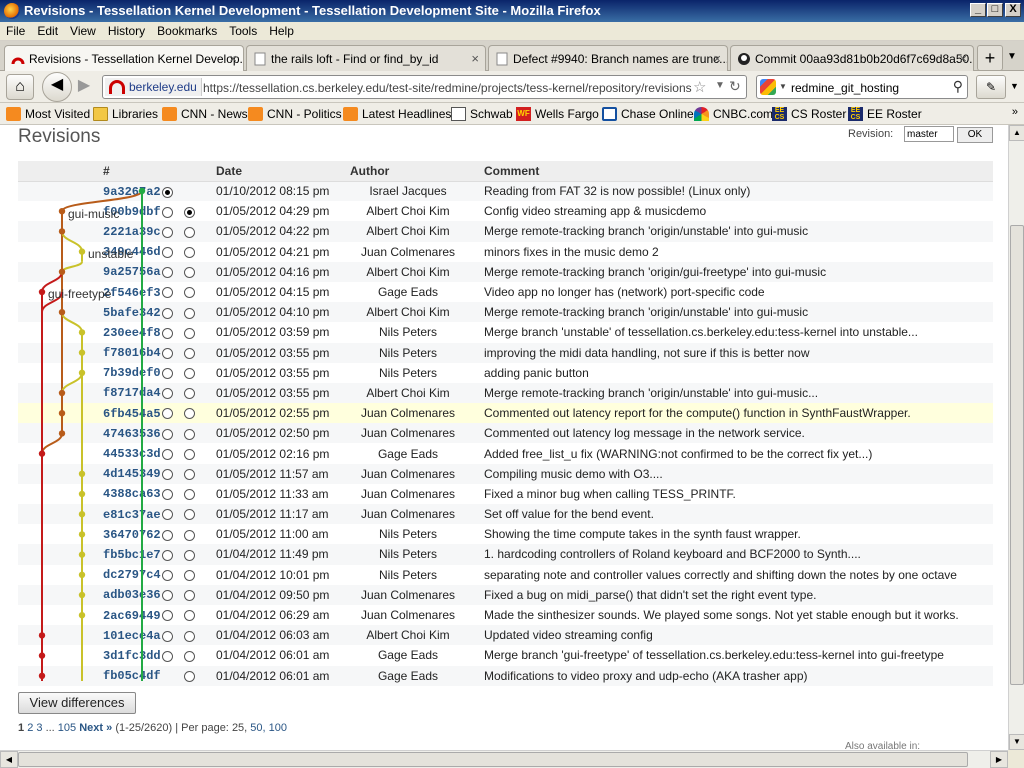  Describe the element at coordinates (735, 86) in the screenshot. I see `reload-icon: ↻` at that location.